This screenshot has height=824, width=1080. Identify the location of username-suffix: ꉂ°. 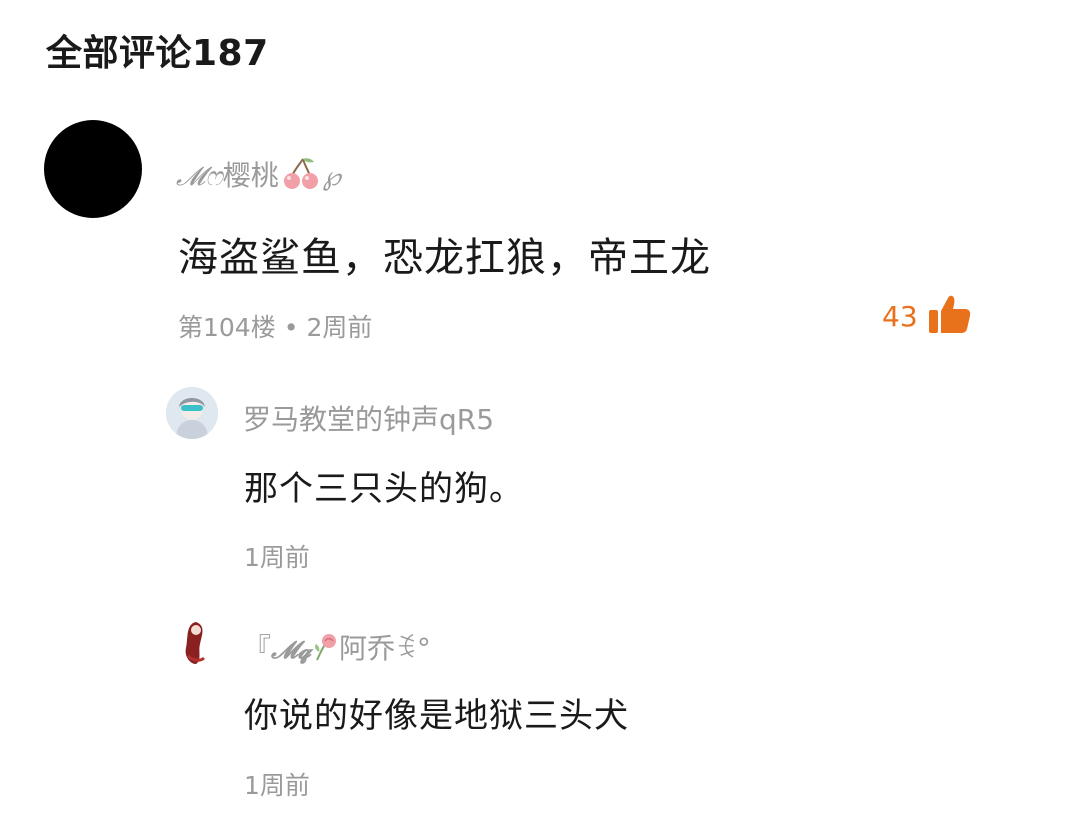
(413, 648).